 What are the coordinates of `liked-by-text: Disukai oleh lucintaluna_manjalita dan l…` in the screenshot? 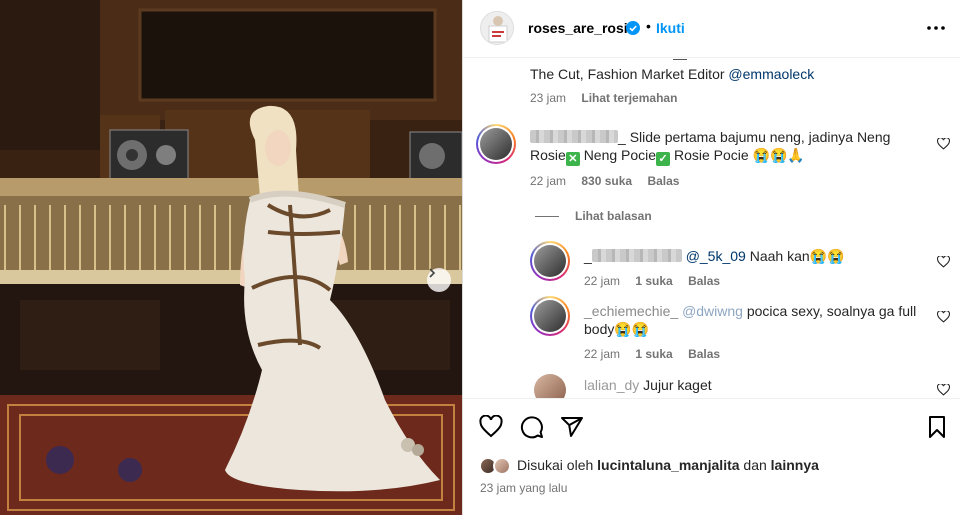 It's located at (668, 465).